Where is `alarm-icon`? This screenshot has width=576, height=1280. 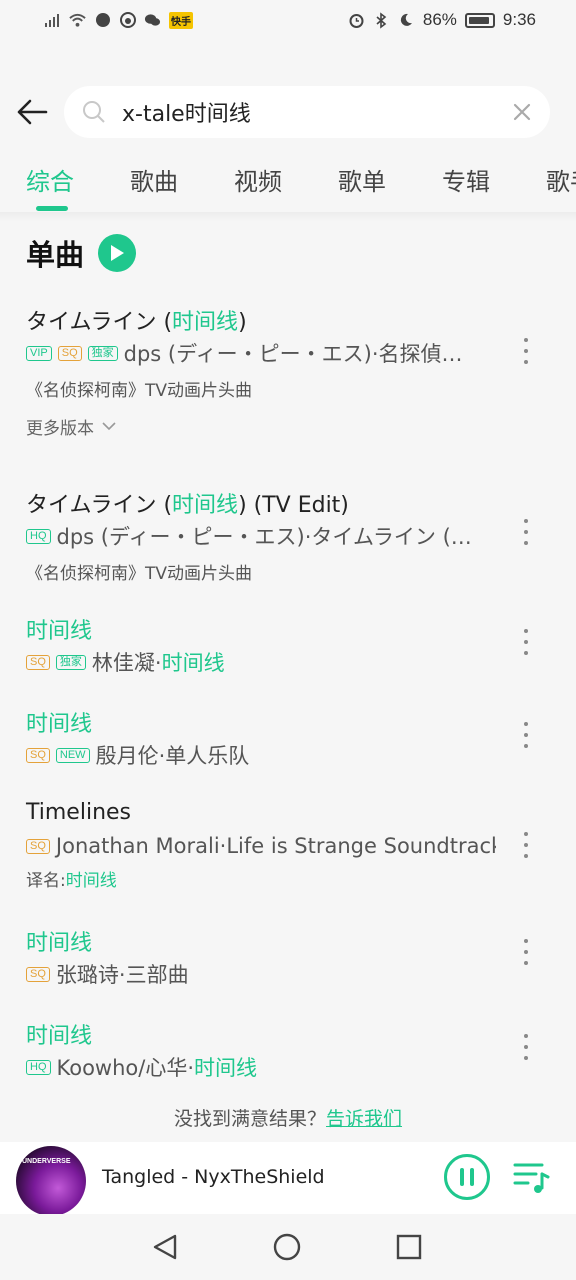 alarm-icon is located at coordinates (356, 20).